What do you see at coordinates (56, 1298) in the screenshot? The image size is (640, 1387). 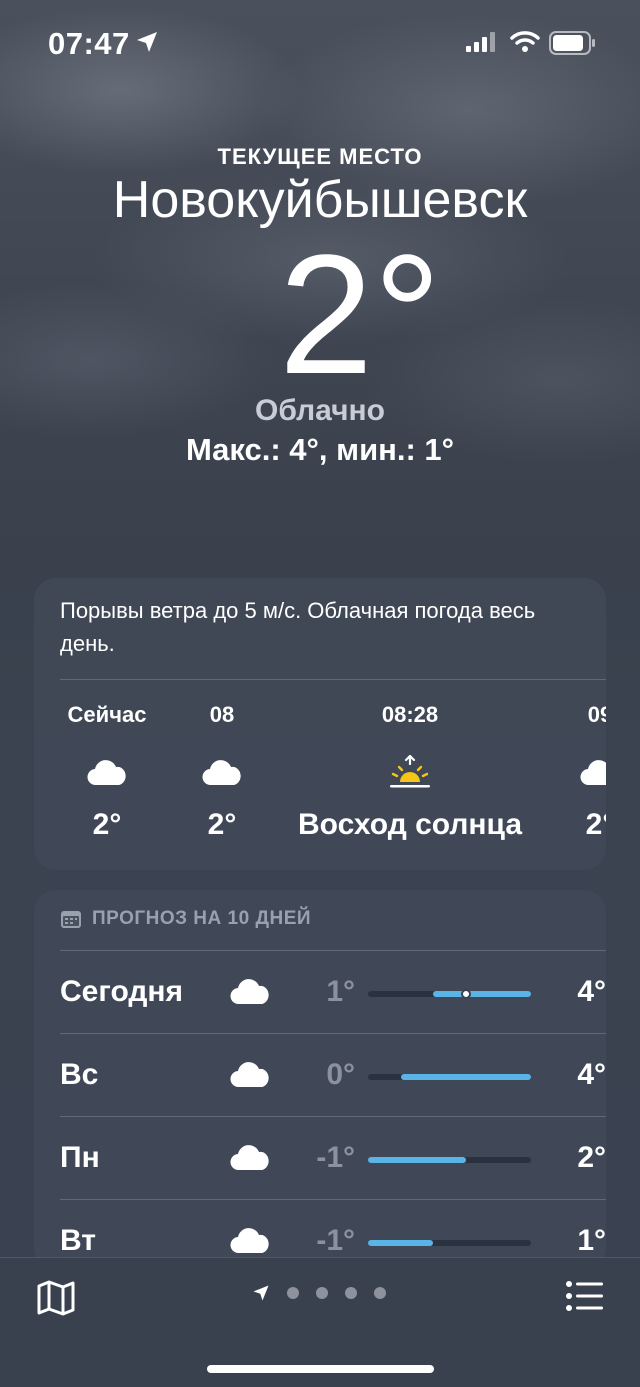 I see `map-icon` at bounding box center [56, 1298].